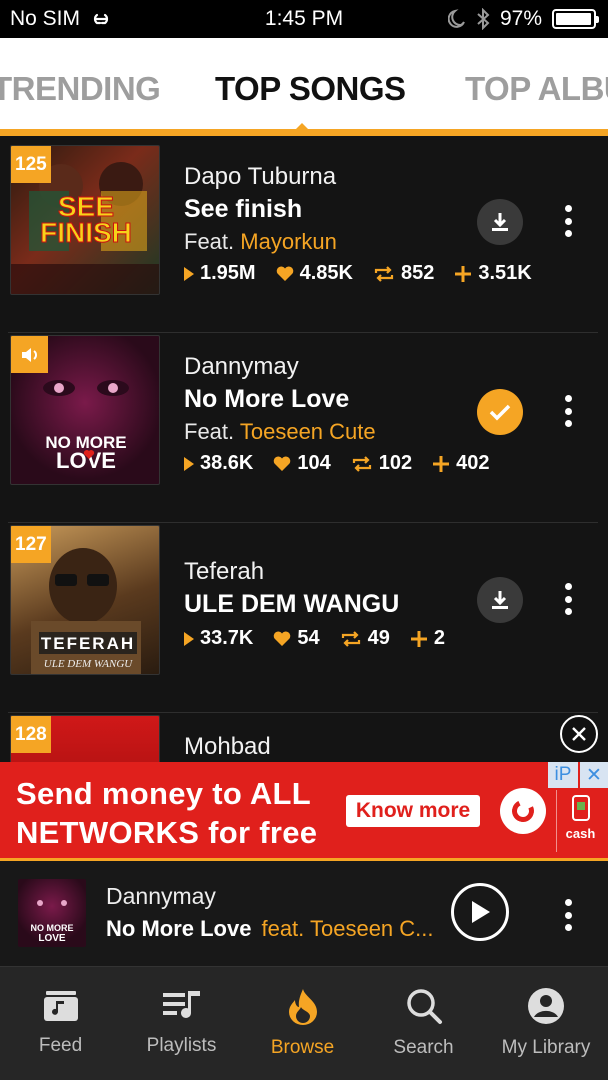 The height and width of the screenshot is (1080, 608). Describe the element at coordinates (483, 19) in the screenshot. I see `bluetooth-icon` at that location.